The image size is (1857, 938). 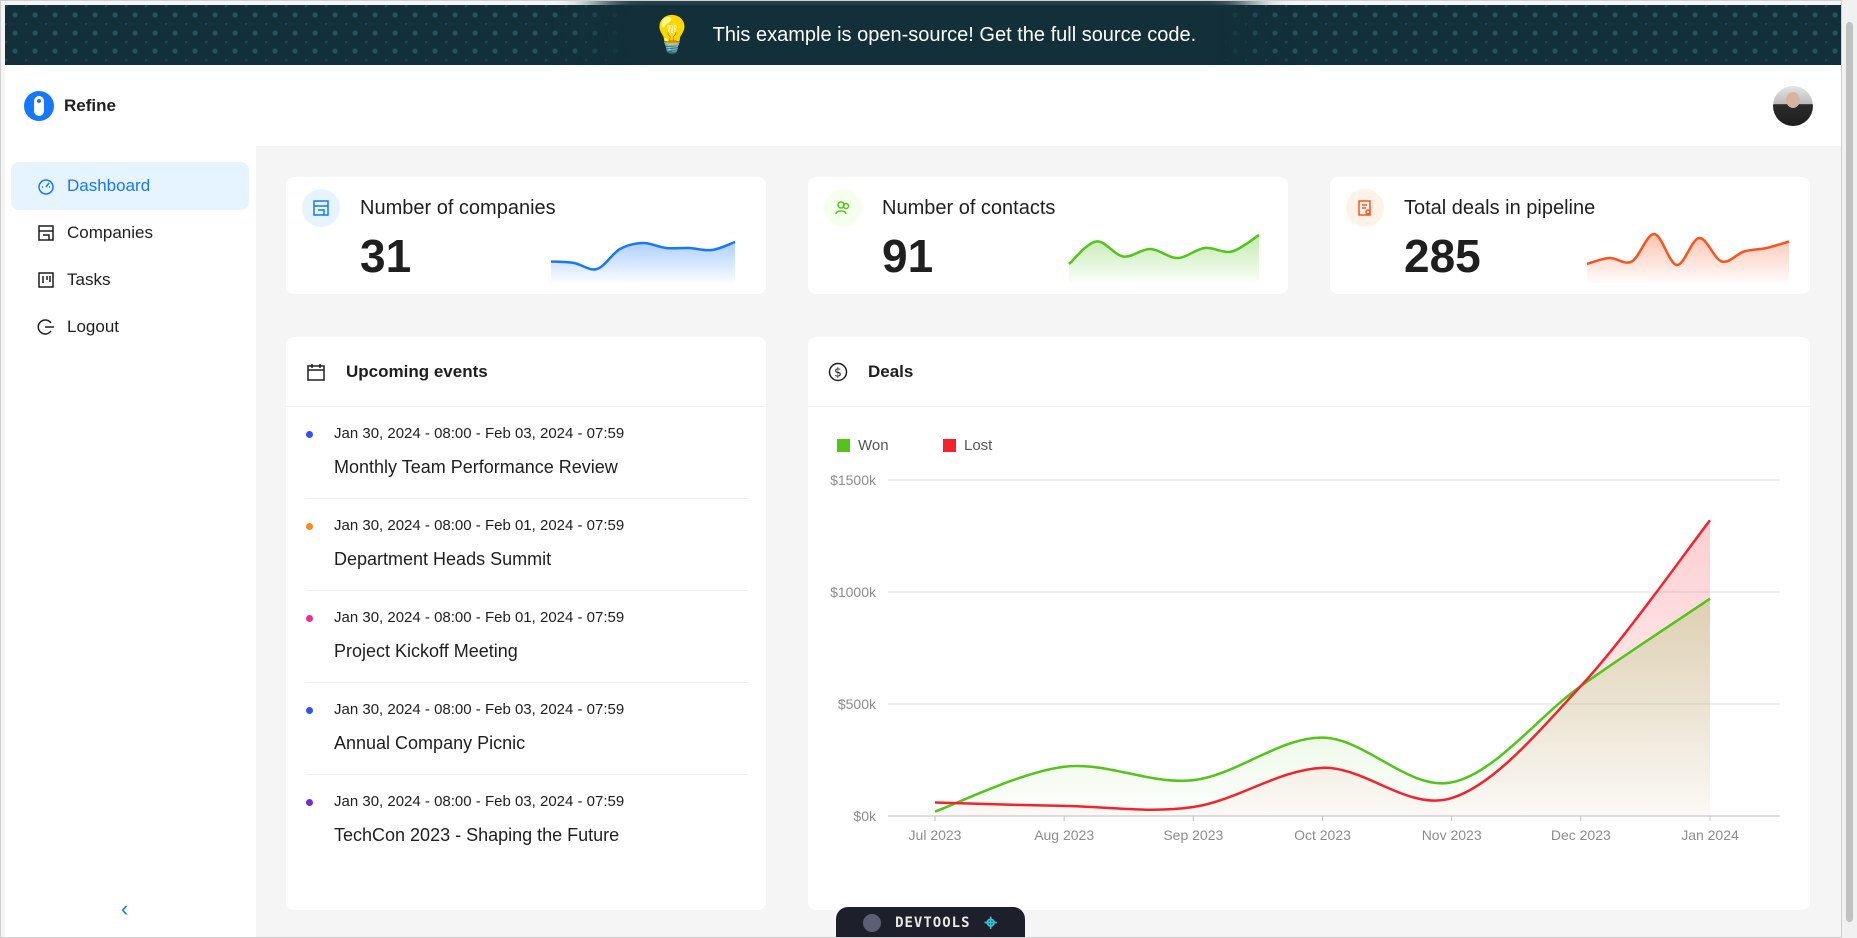 What do you see at coordinates (1793, 106) in the screenshot?
I see `user-avatar` at bounding box center [1793, 106].